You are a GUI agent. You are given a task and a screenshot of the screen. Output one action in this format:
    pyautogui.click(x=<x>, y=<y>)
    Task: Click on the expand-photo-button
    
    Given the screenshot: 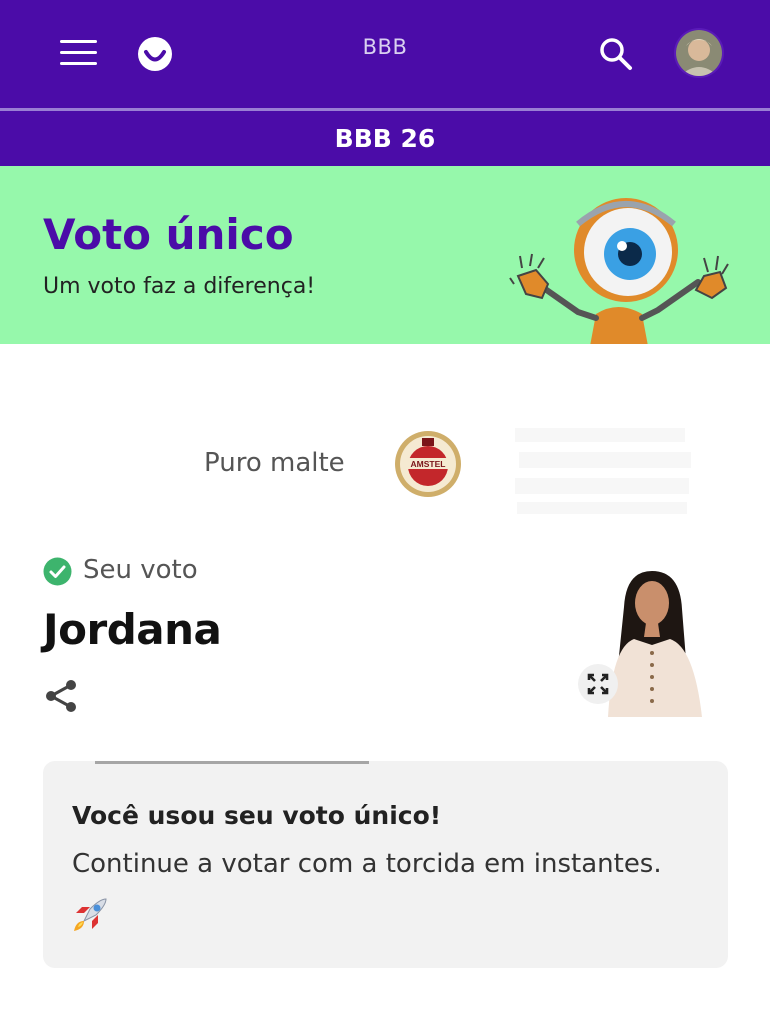 What is the action you would take?
    pyautogui.click(x=598, y=684)
    